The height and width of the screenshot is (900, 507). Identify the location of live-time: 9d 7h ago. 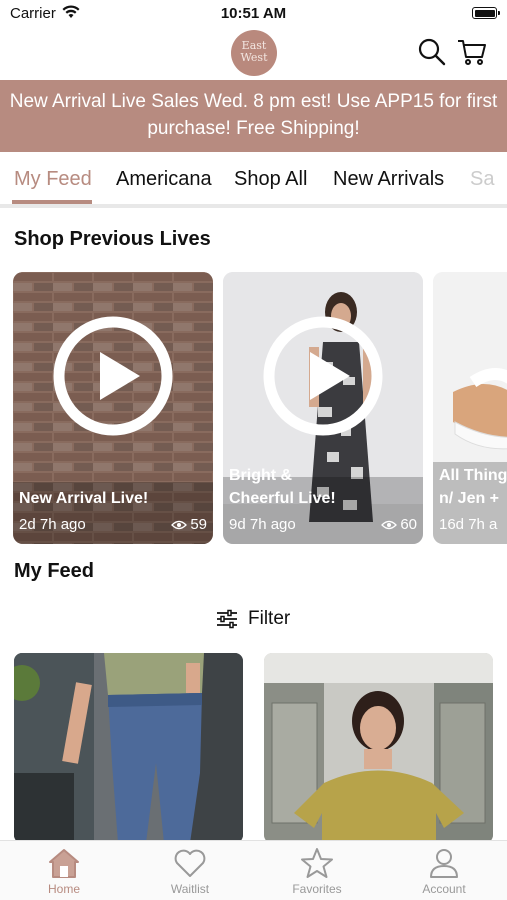
(262, 524).